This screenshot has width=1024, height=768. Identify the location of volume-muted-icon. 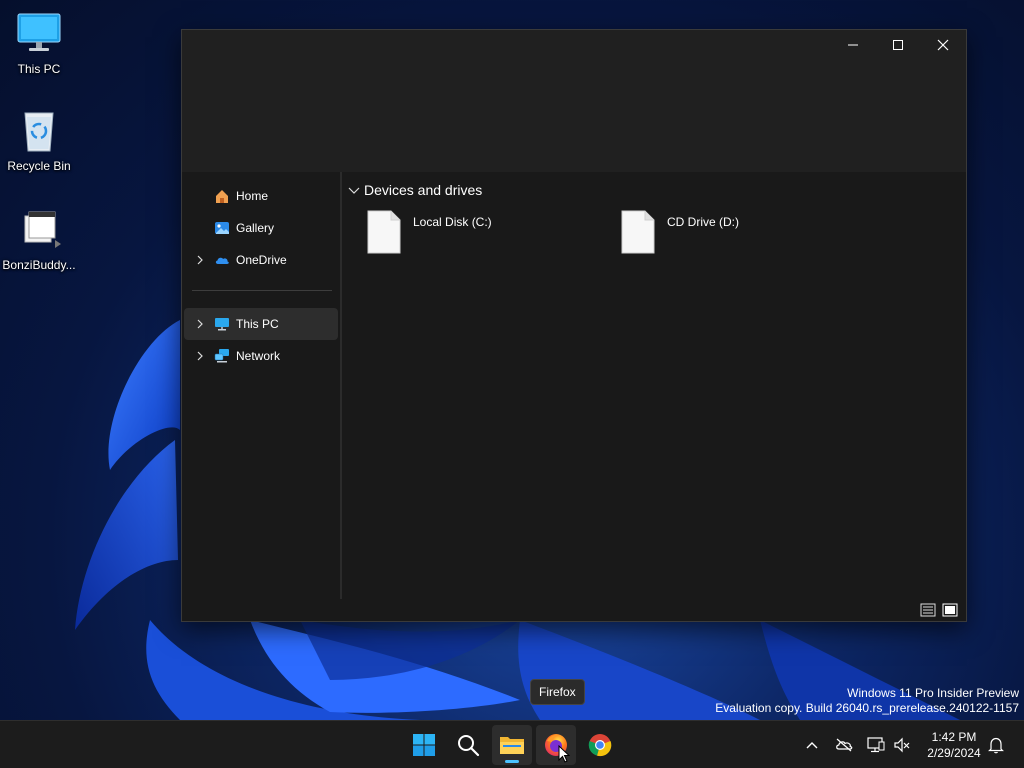
(902, 745).